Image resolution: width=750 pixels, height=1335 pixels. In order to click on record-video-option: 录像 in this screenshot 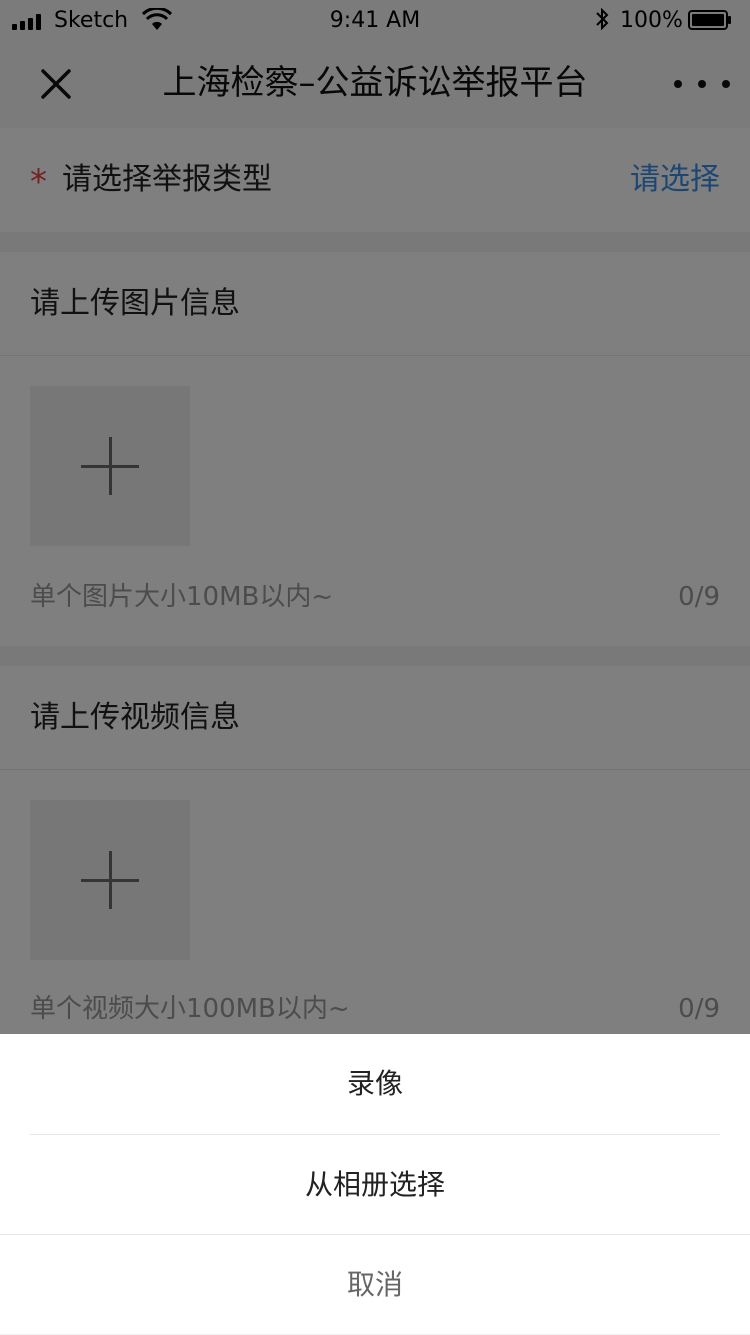, I will do `click(375, 1084)`.